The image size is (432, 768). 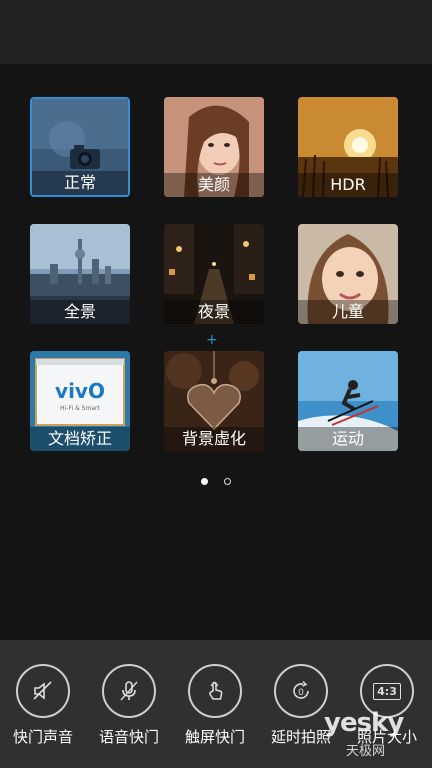 I want to click on shutter-sound-button: 快门声音, so click(x=43, y=705).